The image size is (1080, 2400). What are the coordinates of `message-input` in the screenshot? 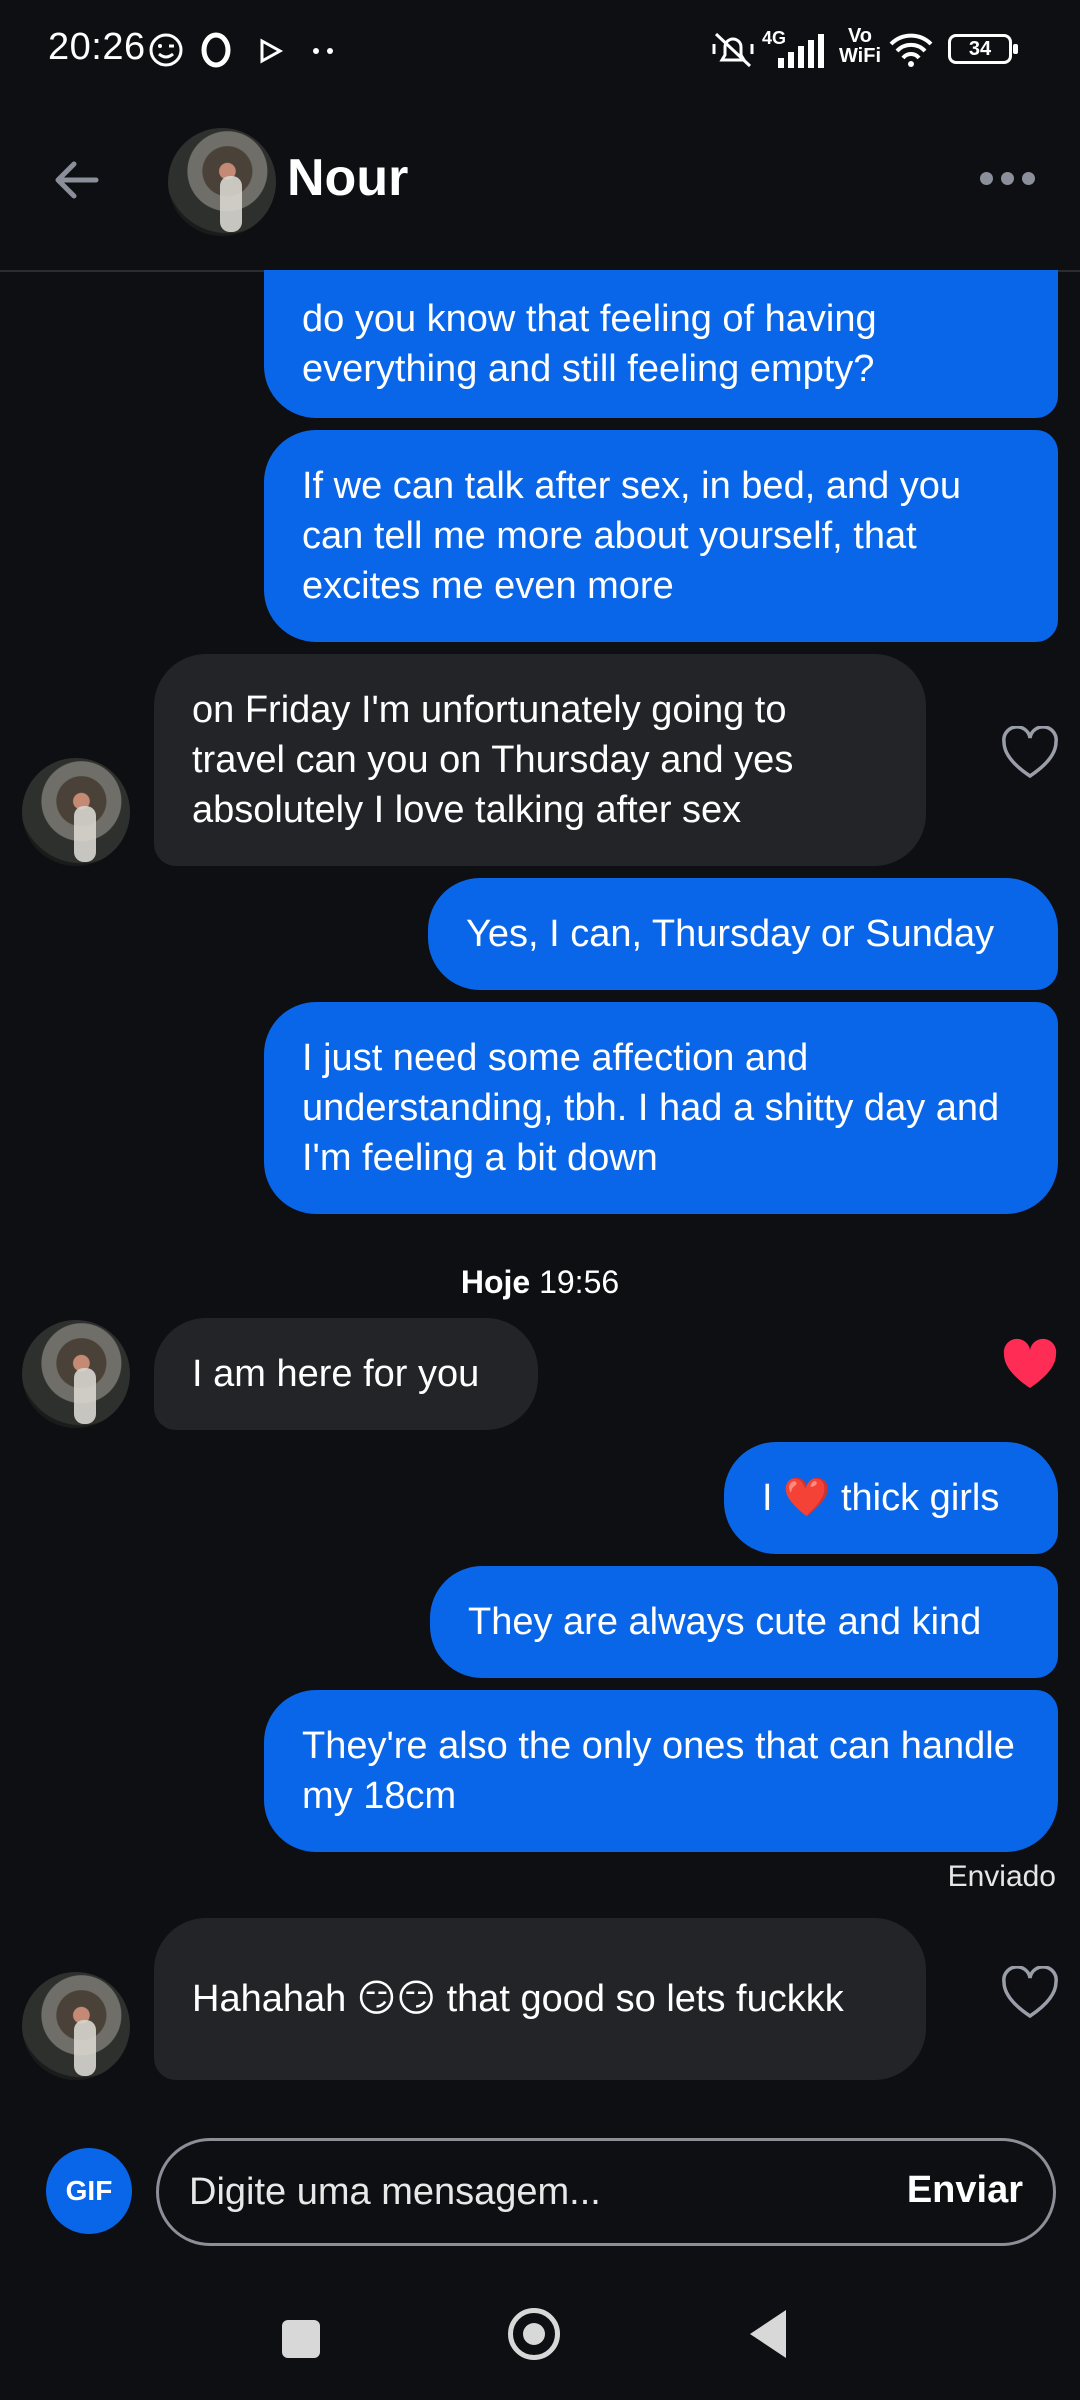 It's located at (529, 2192).